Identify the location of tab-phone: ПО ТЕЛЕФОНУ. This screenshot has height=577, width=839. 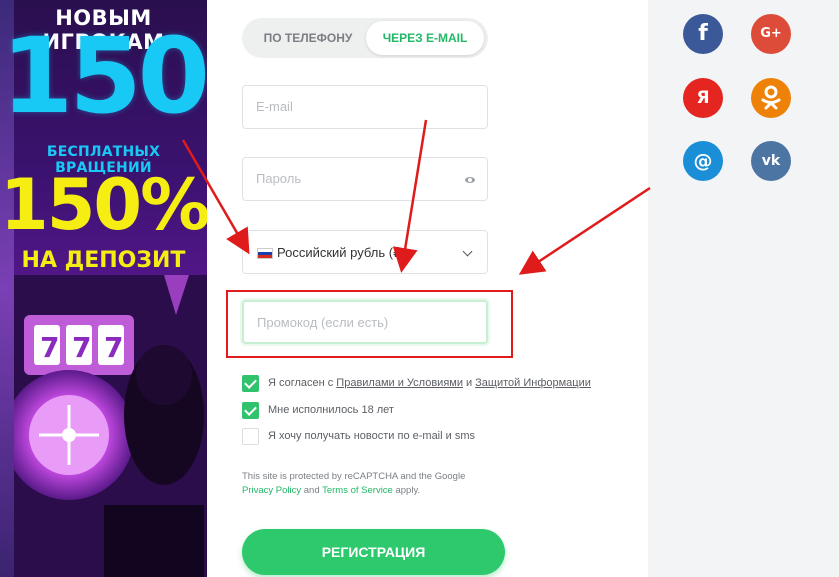
(308, 38).